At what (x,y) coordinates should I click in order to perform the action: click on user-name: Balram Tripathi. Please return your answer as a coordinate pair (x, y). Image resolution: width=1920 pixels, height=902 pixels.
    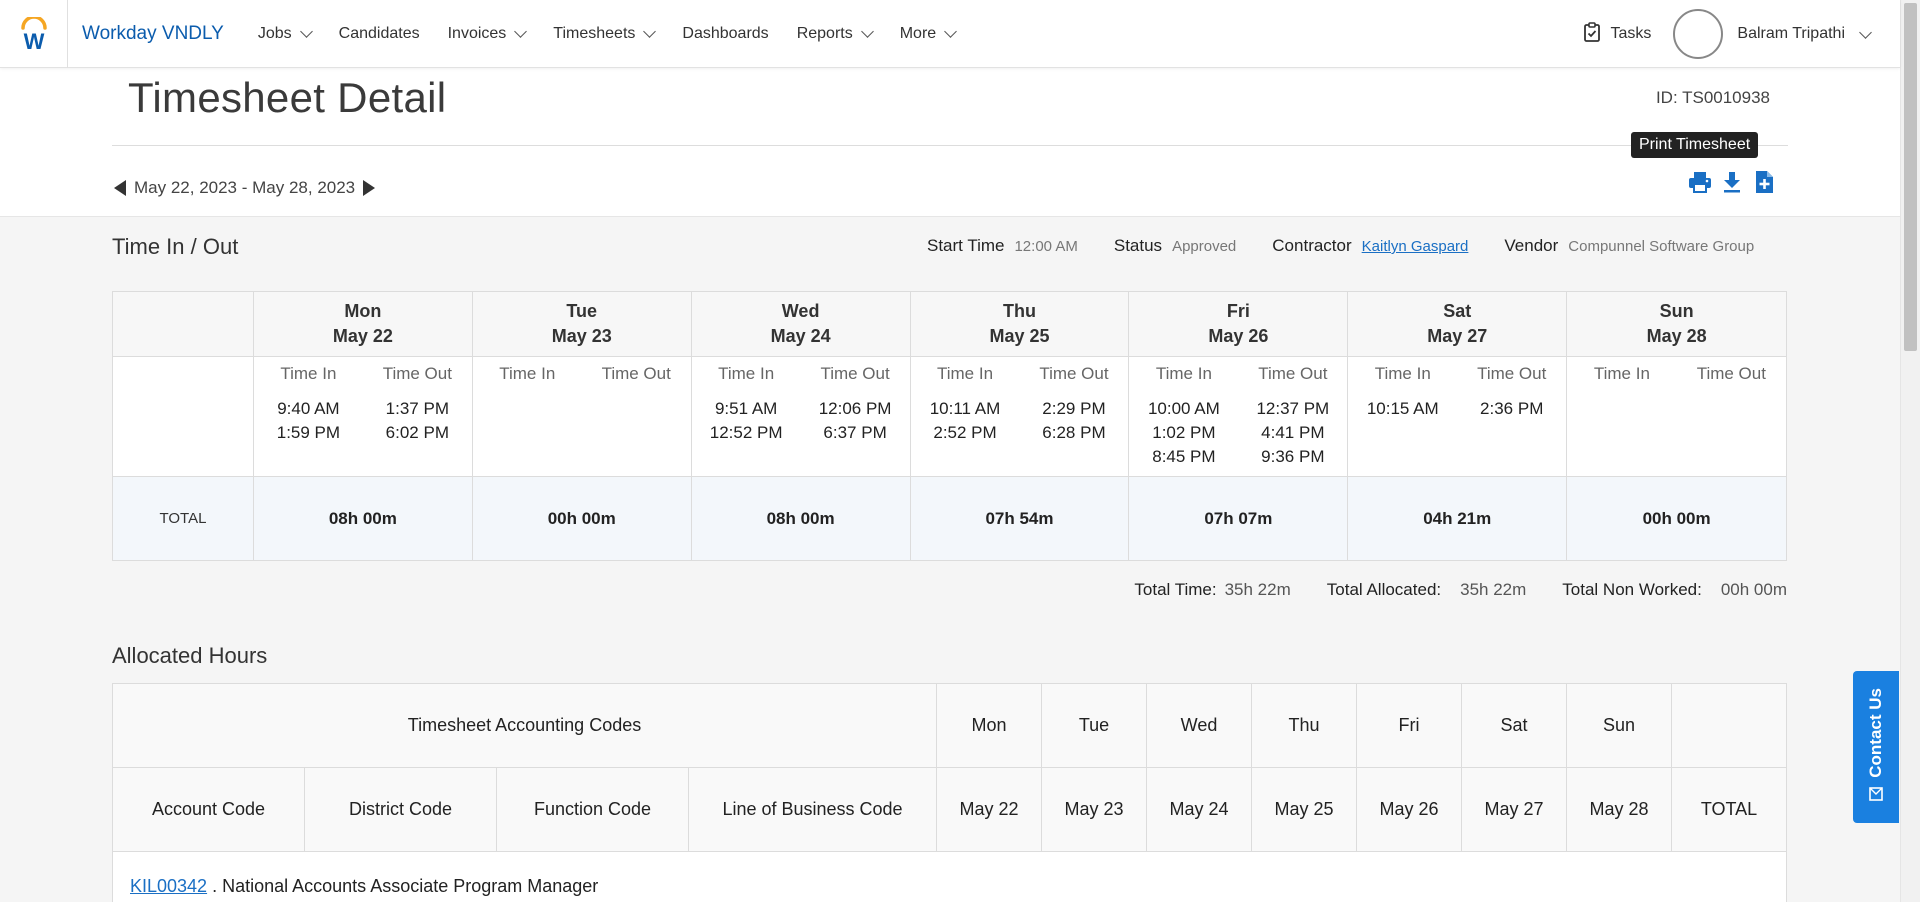
    Looking at the image, I should click on (1791, 34).